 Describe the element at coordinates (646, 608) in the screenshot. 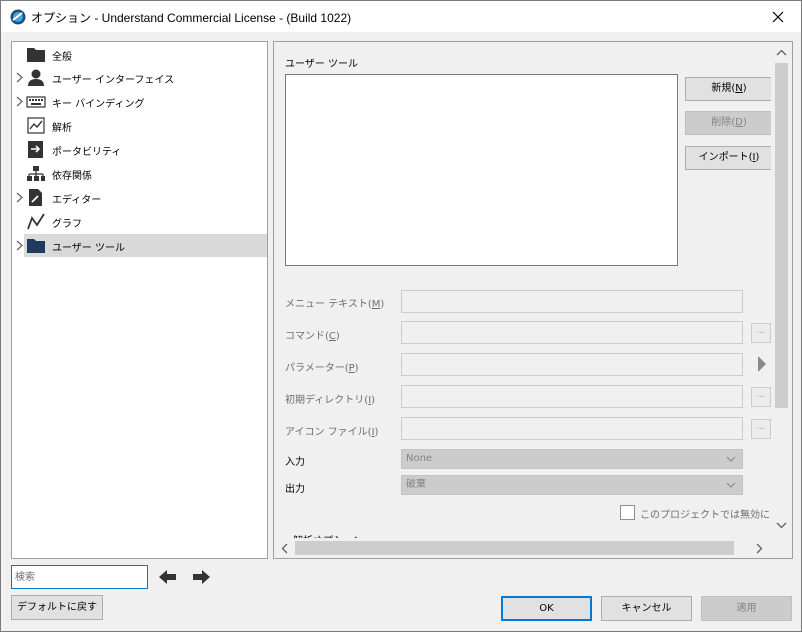

I see `cancel-button: キャンセル` at that location.